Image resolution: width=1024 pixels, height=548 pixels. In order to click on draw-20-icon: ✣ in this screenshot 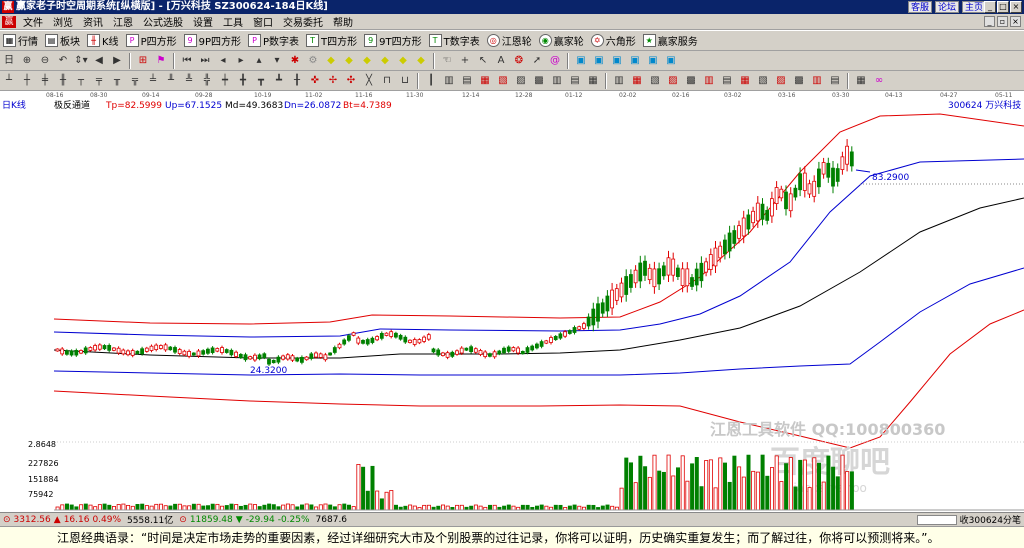, I will do `click(351, 81)`.